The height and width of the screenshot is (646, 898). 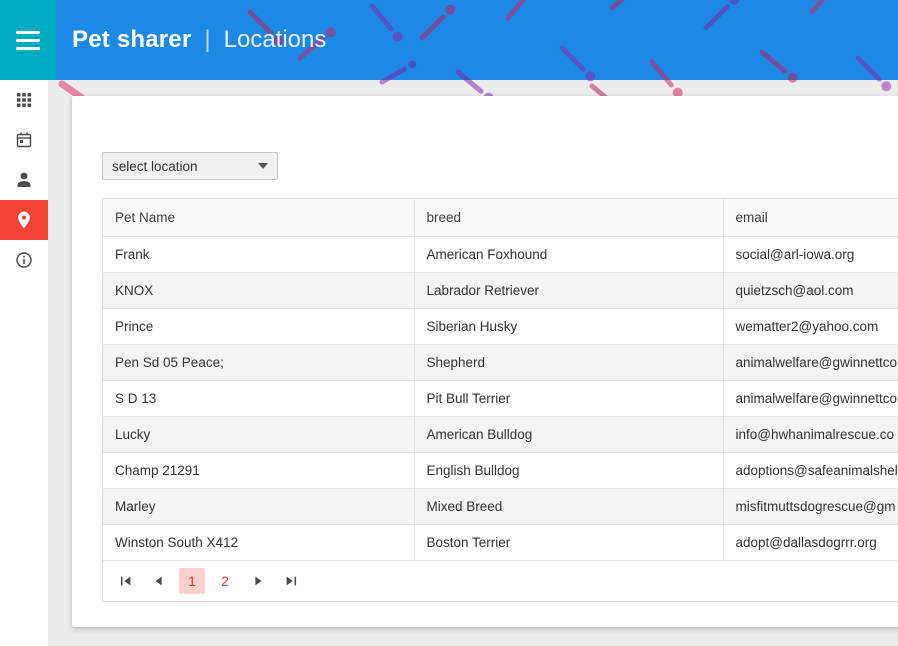 What do you see at coordinates (568, 506) in the screenshot?
I see `cell-breed: Mixed Breed` at bounding box center [568, 506].